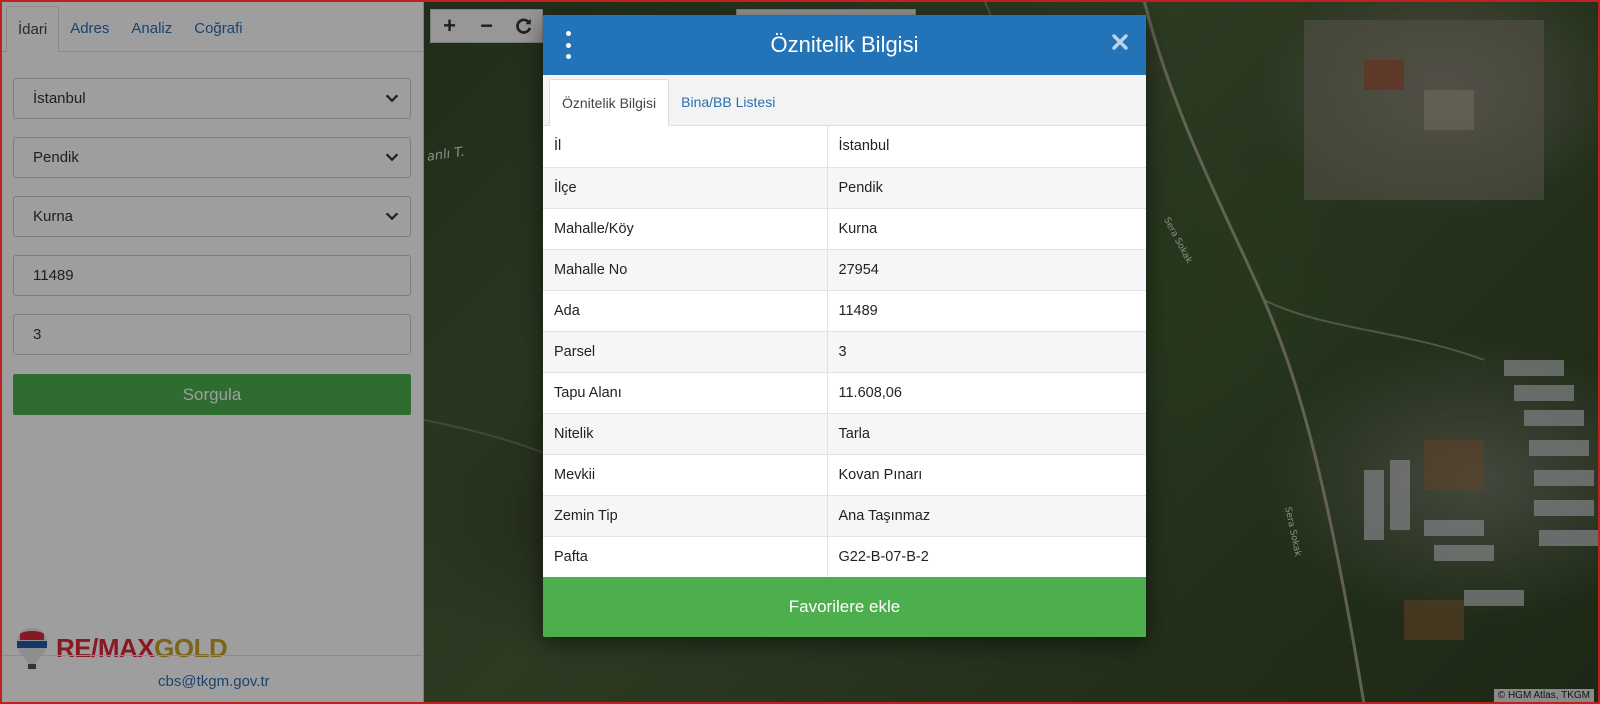 This screenshot has height=704, width=1600. What do you see at coordinates (986, 188) in the screenshot?
I see `attribute-value: Pendik` at bounding box center [986, 188].